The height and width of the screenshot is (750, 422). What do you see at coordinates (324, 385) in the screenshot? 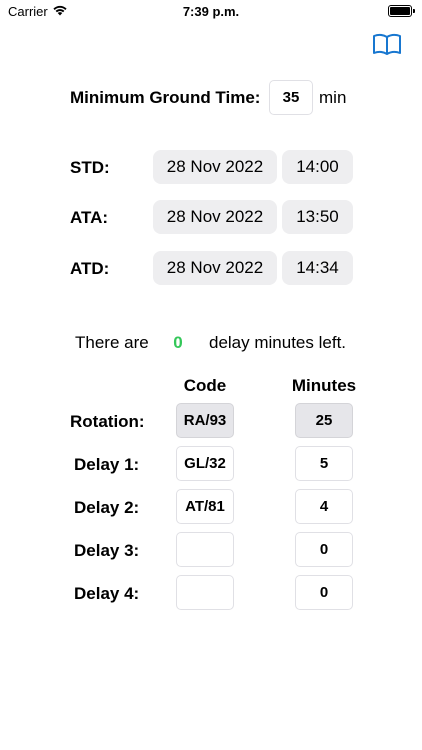
I see `minutes-column-header: Minutes` at bounding box center [324, 385].